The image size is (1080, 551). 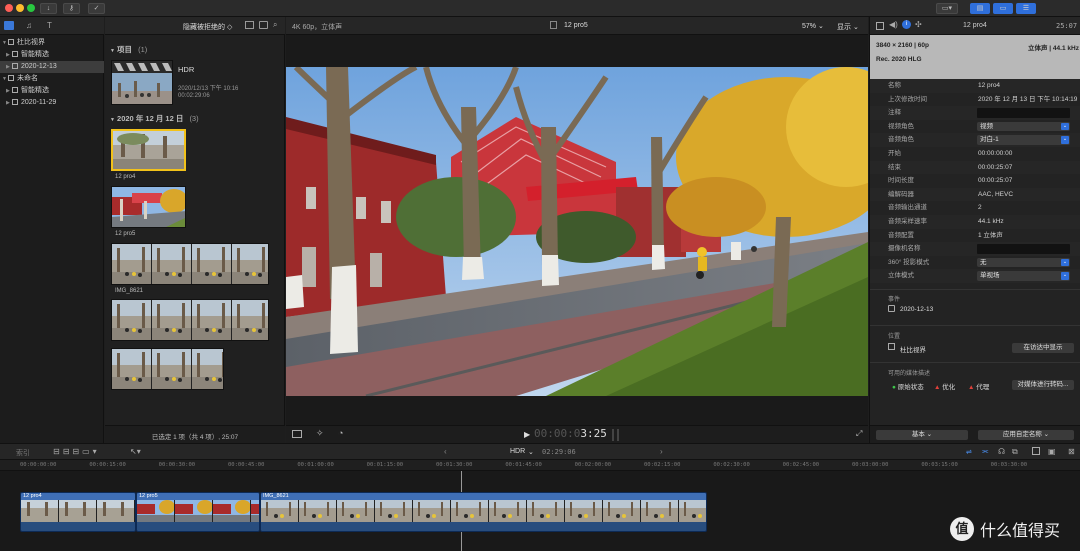 I want to click on transform-tool-button, so click(x=297, y=434).